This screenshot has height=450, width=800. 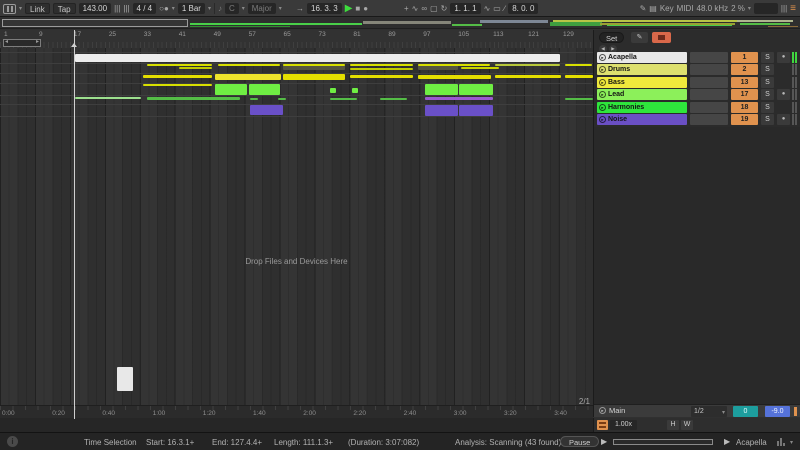 What do you see at coordinates (744, 70) in the screenshot?
I see `track-activator: 2` at bounding box center [744, 70].